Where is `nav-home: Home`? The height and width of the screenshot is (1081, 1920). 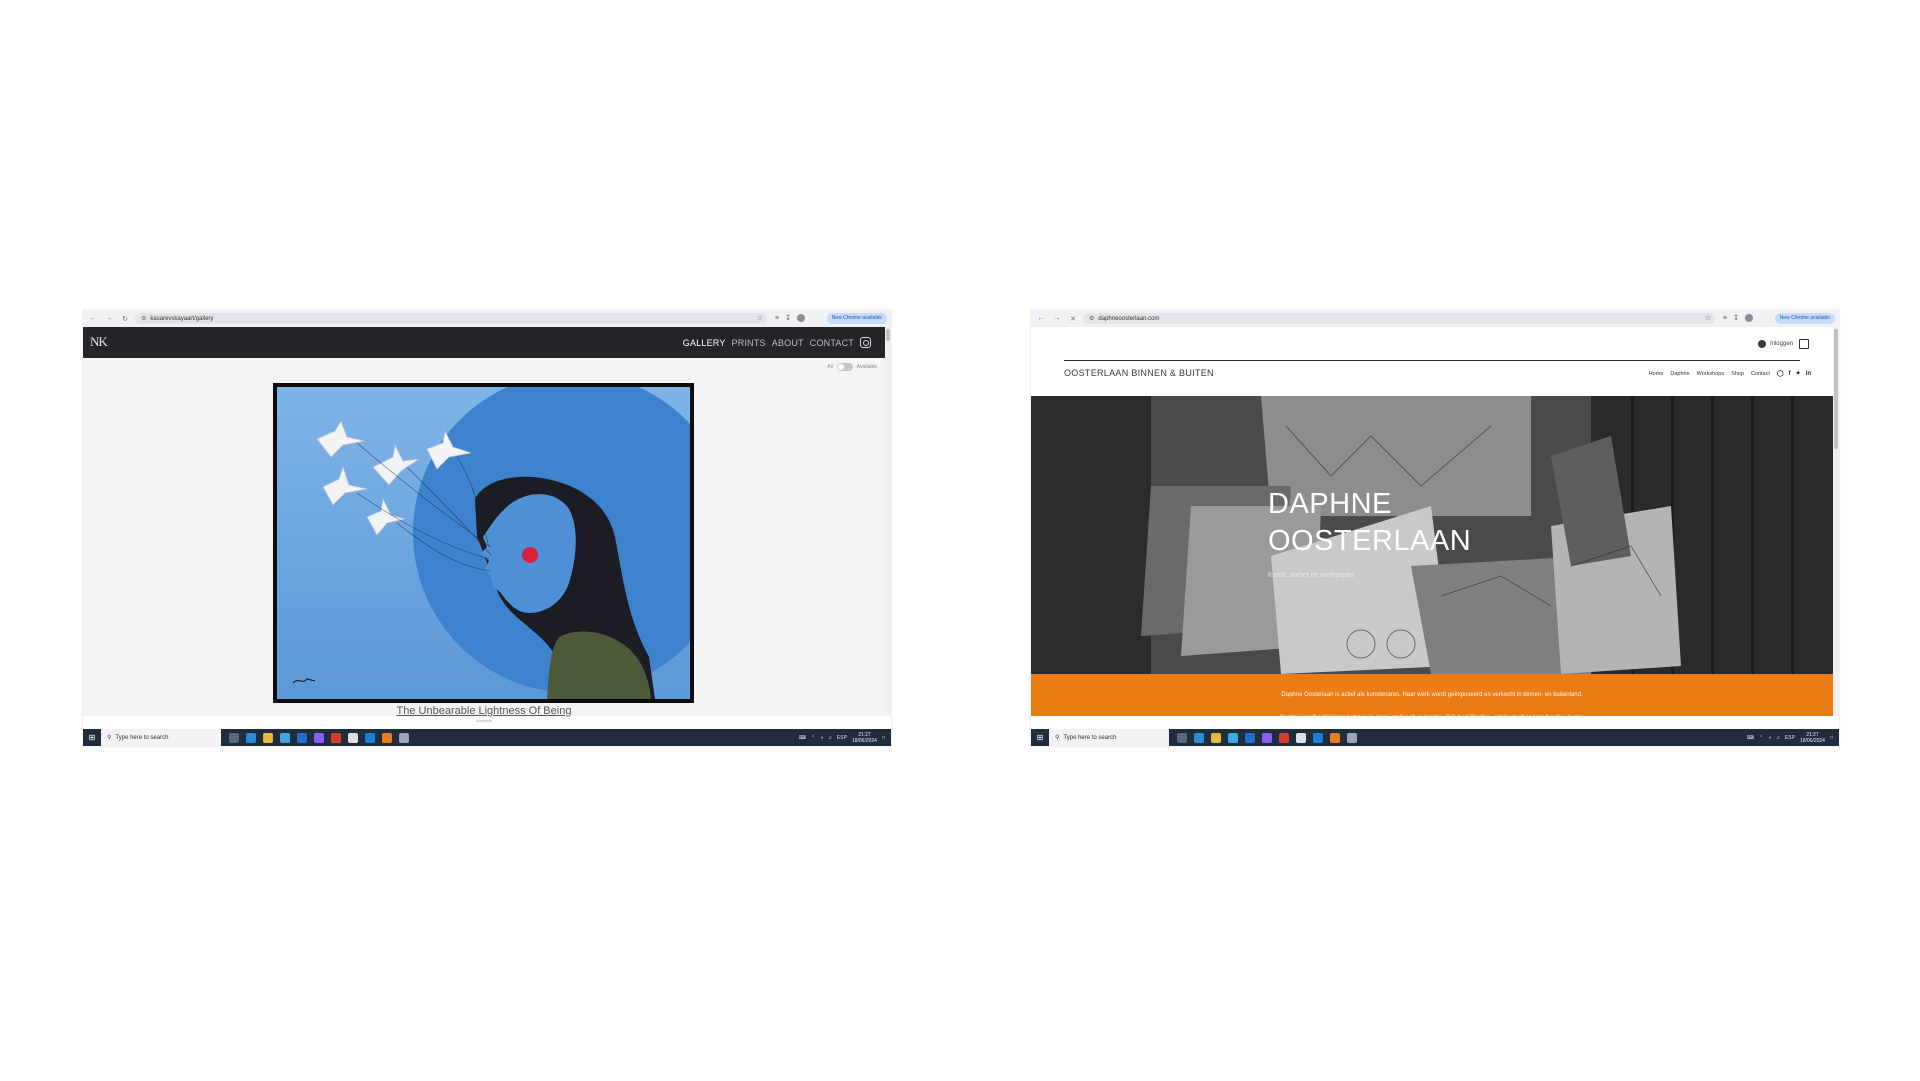 nav-home: Home is located at coordinates (1656, 374).